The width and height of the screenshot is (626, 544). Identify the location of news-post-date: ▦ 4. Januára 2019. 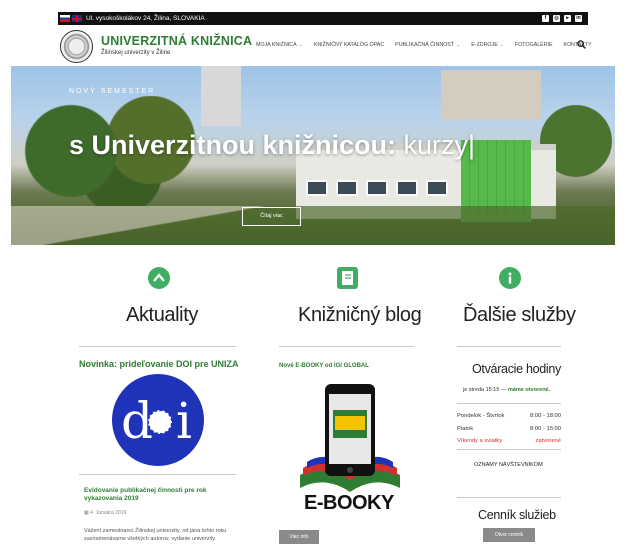
(105, 513).